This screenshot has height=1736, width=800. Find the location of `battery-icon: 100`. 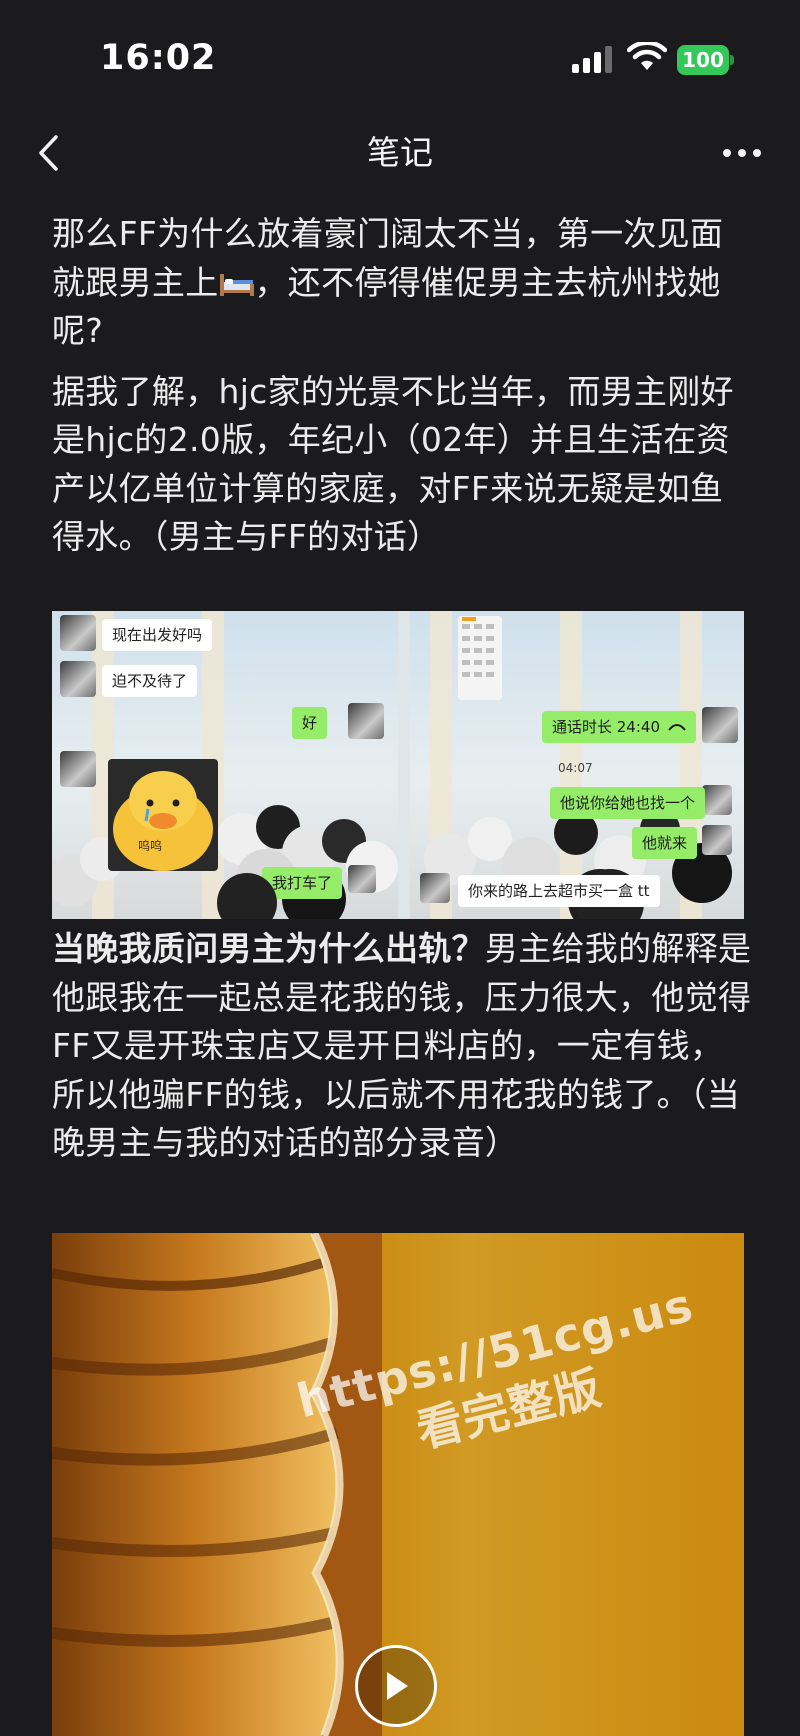

battery-icon: 100 is located at coordinates (705, 60).